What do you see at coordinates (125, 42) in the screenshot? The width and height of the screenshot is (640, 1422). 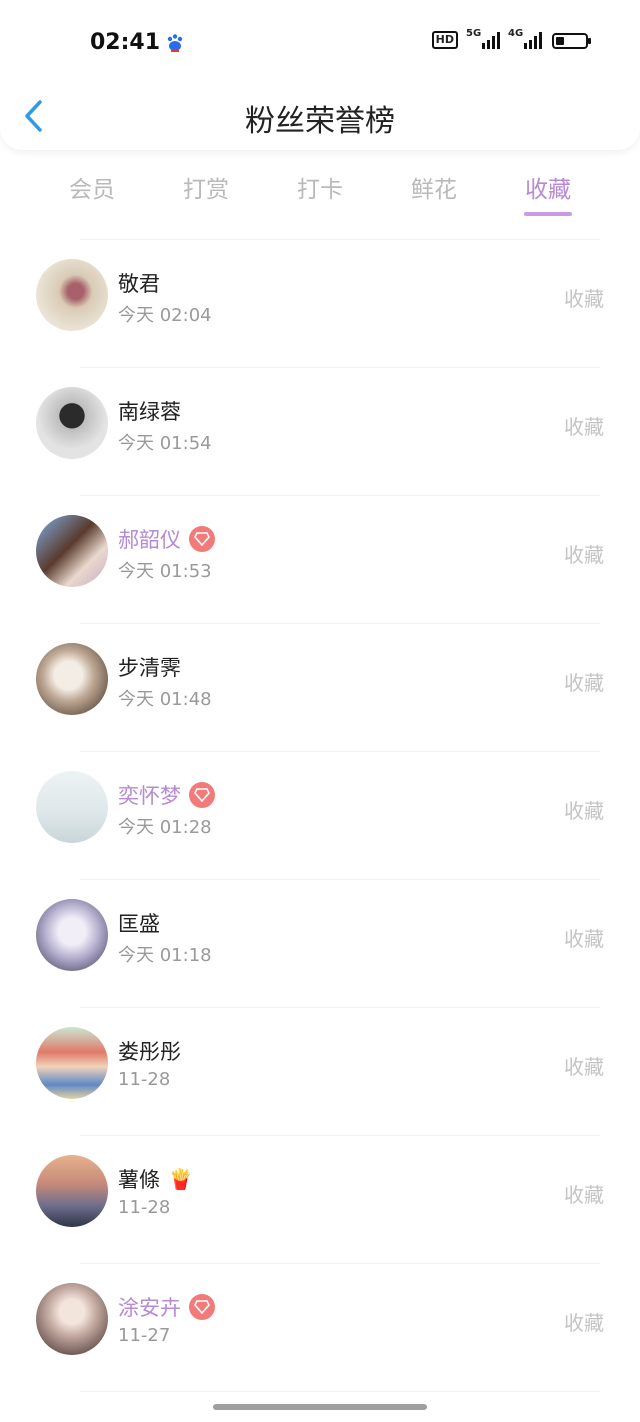 I see `status-time: 02:41` at bounding box center [125, 42].